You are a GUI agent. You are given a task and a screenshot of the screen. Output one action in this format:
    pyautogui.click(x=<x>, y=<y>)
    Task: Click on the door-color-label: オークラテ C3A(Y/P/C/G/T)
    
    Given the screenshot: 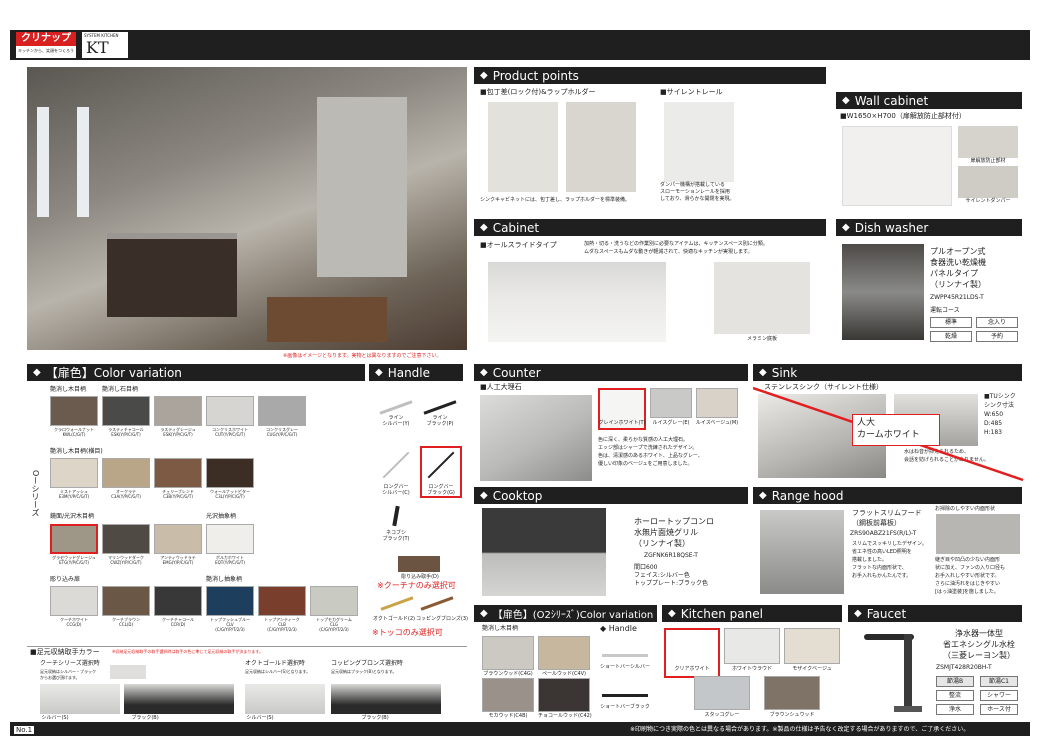 What is the action you would take?
    pyautogui.click(x=126, y=494)
    